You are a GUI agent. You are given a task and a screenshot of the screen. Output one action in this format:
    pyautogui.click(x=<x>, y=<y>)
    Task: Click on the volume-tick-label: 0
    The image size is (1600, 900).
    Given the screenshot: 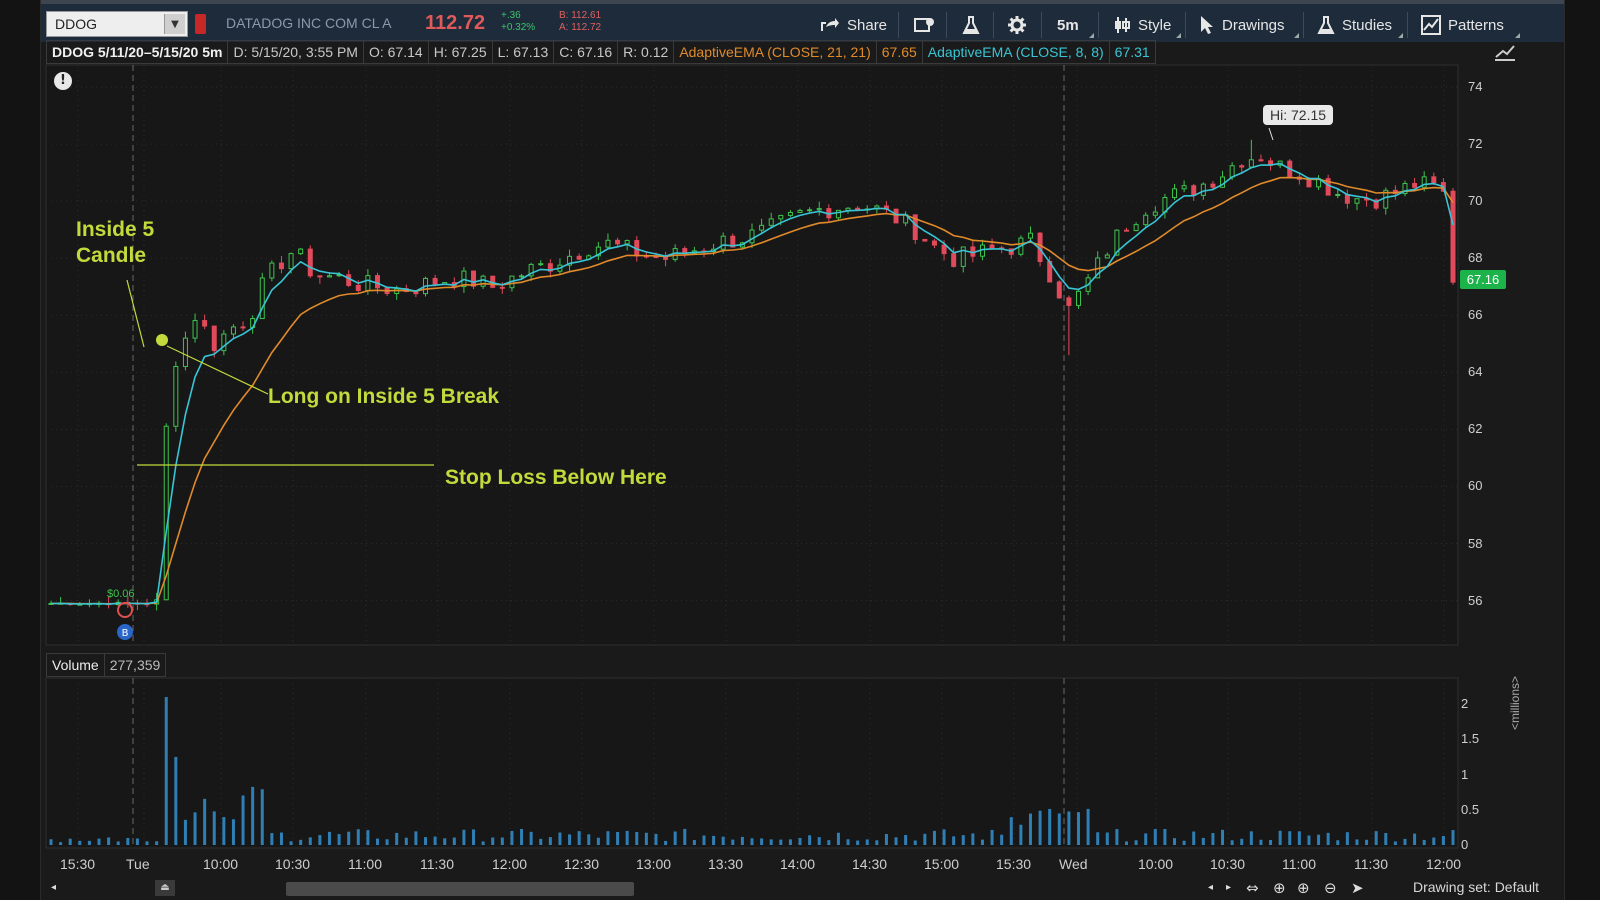 What is the action you would take?
    pyautogui.click(x=1465, y=844)
    